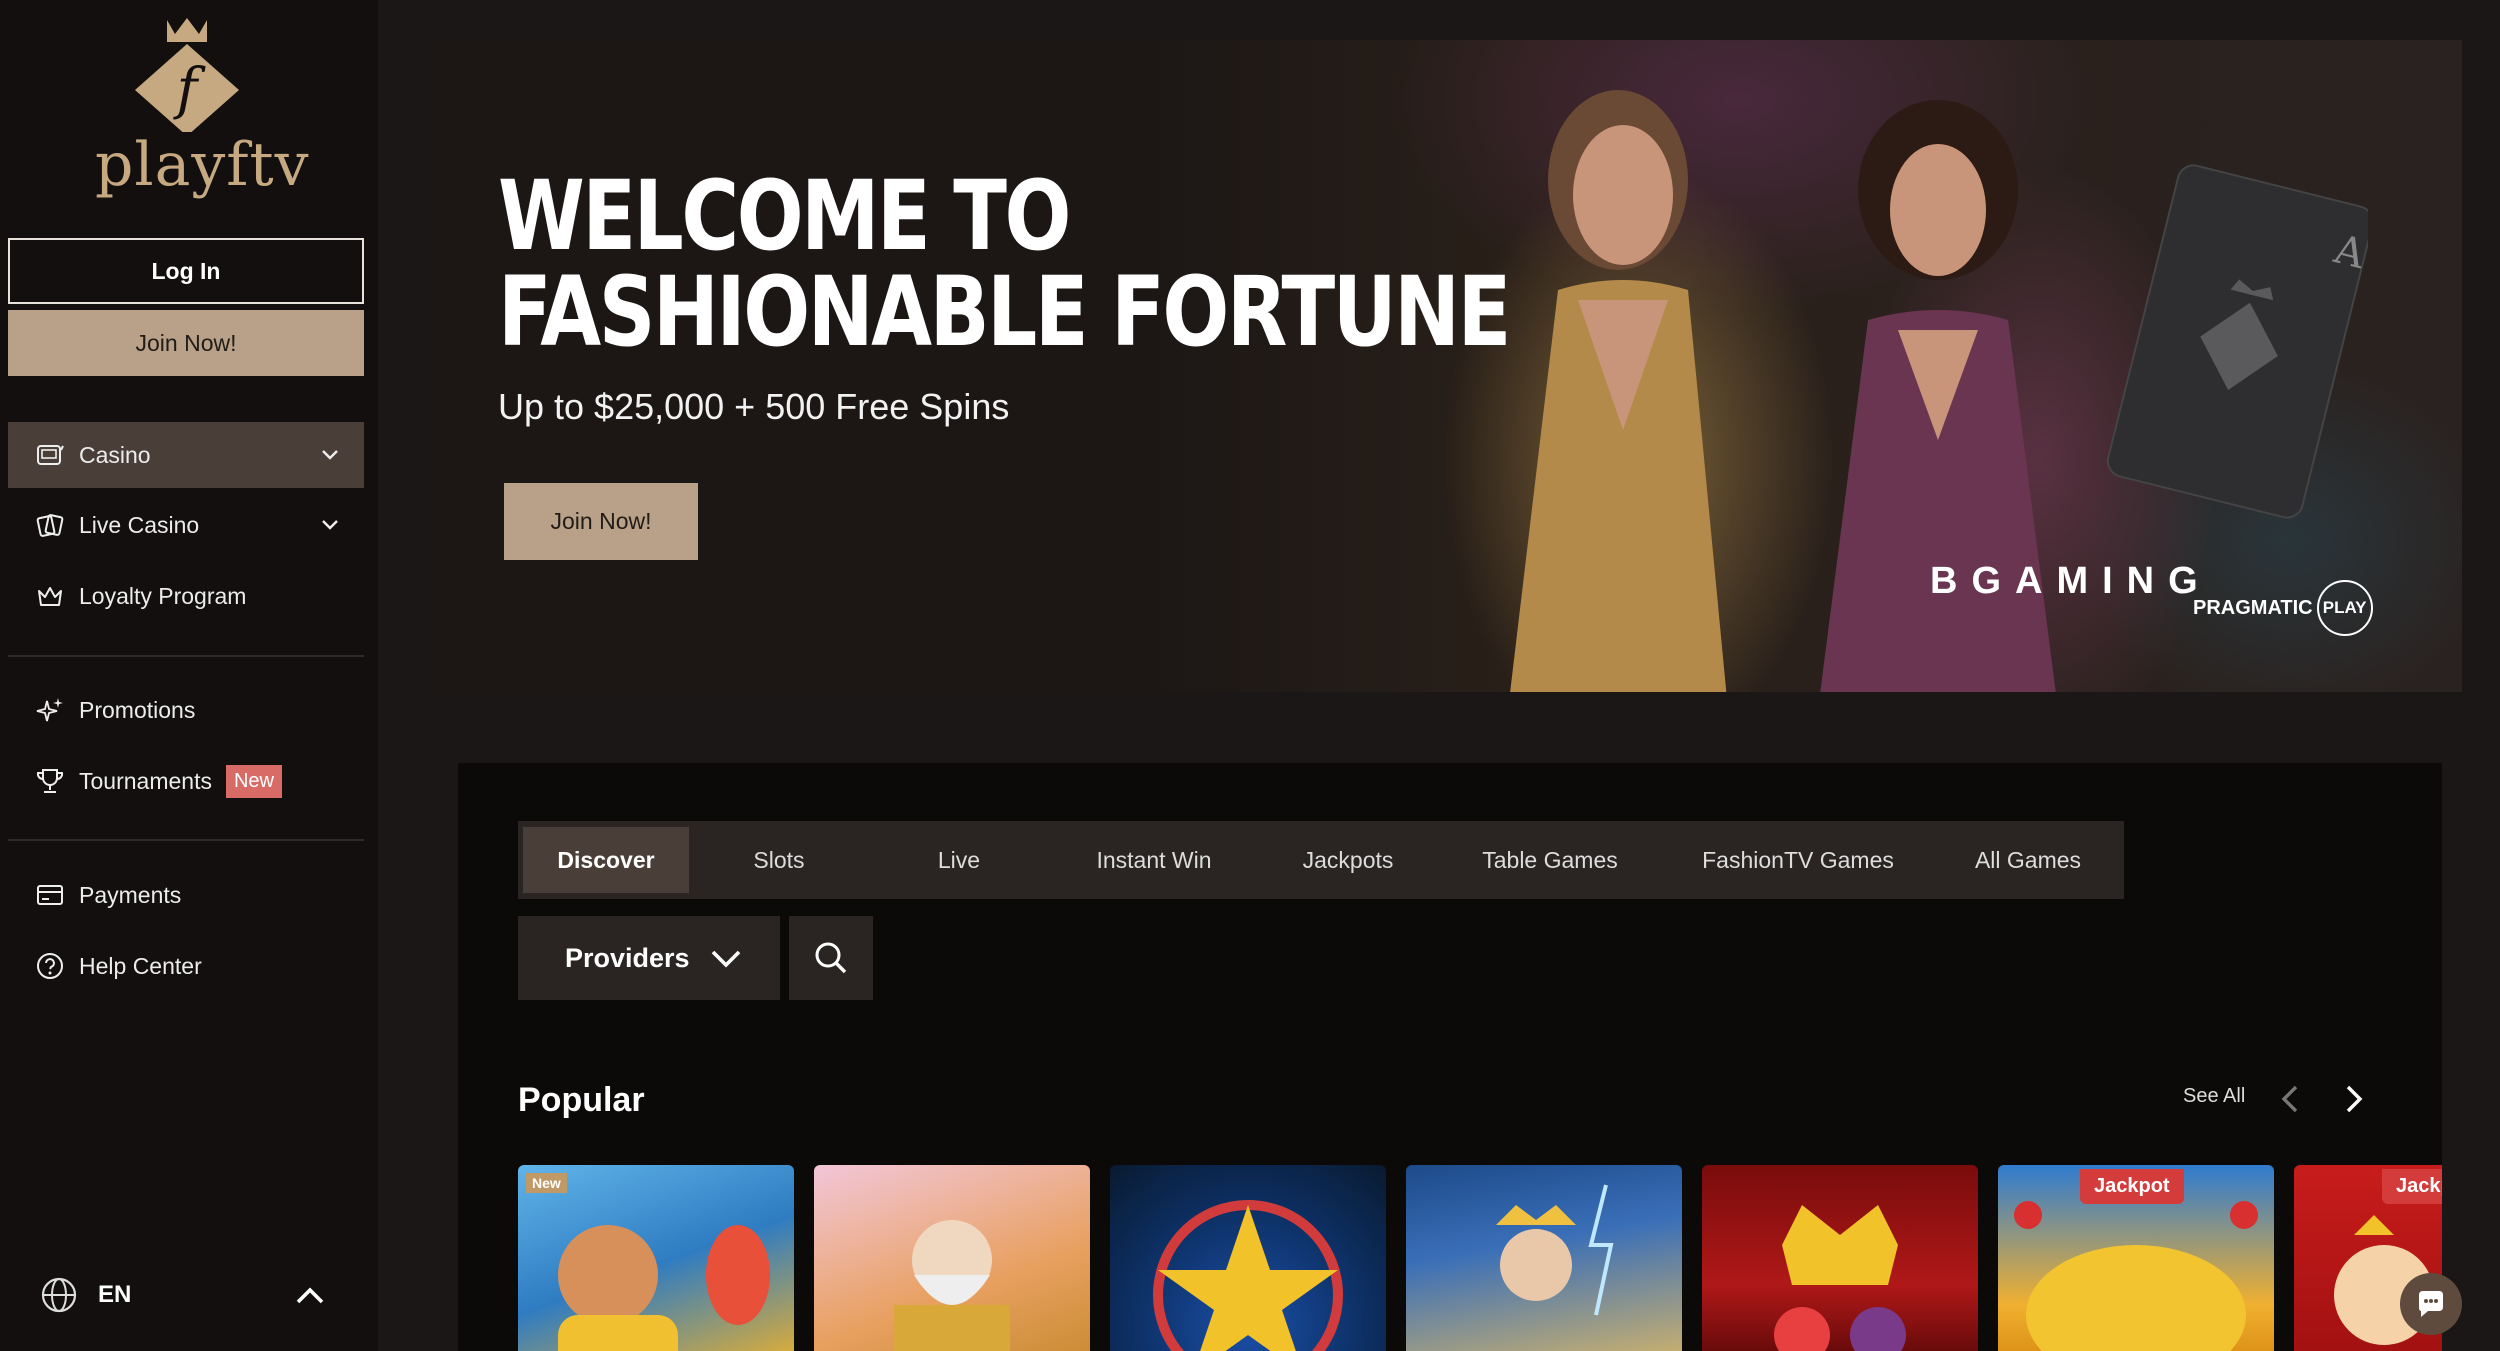 Image resolution: width=2500 pixels, height=1351 pixels. I want to click on sidebar-item-label: Casino, so click(115, 454).